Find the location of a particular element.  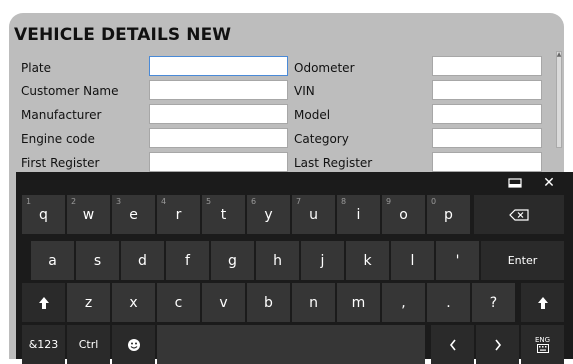

key-p: 0p is located at coordinates (448, 214).